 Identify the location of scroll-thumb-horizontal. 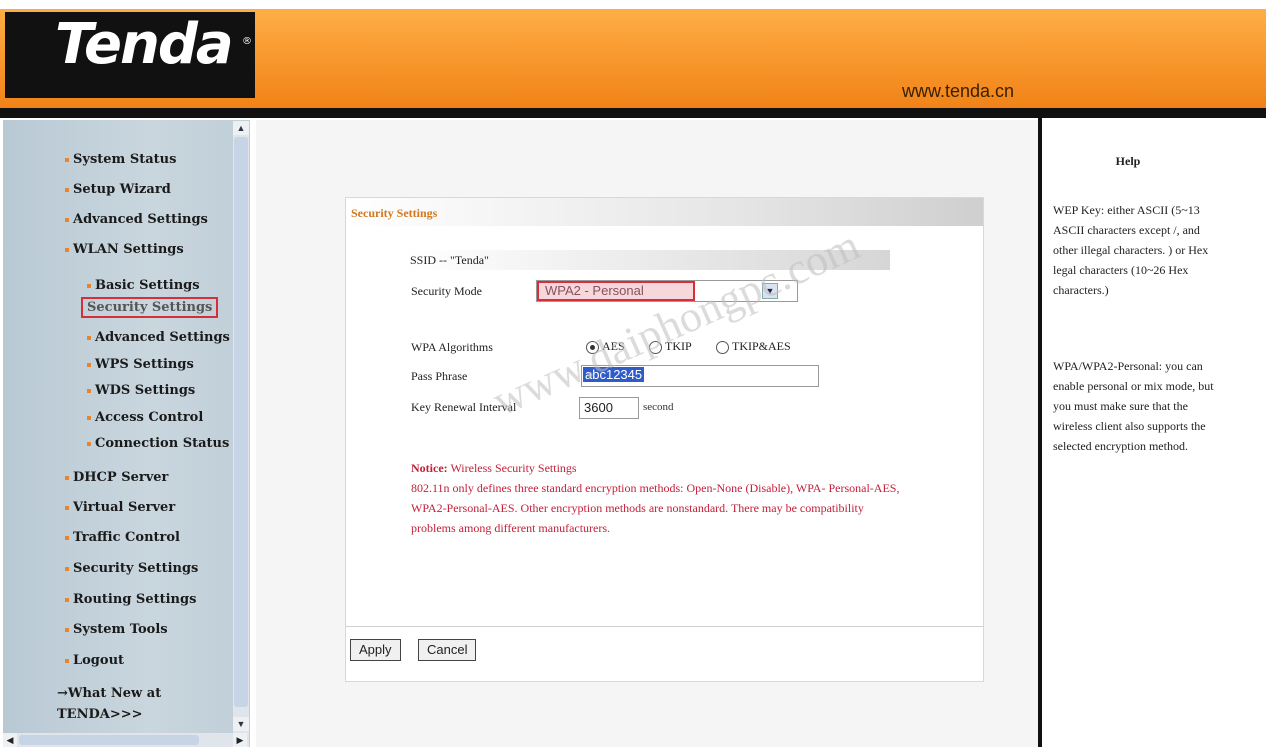
(109, 740).